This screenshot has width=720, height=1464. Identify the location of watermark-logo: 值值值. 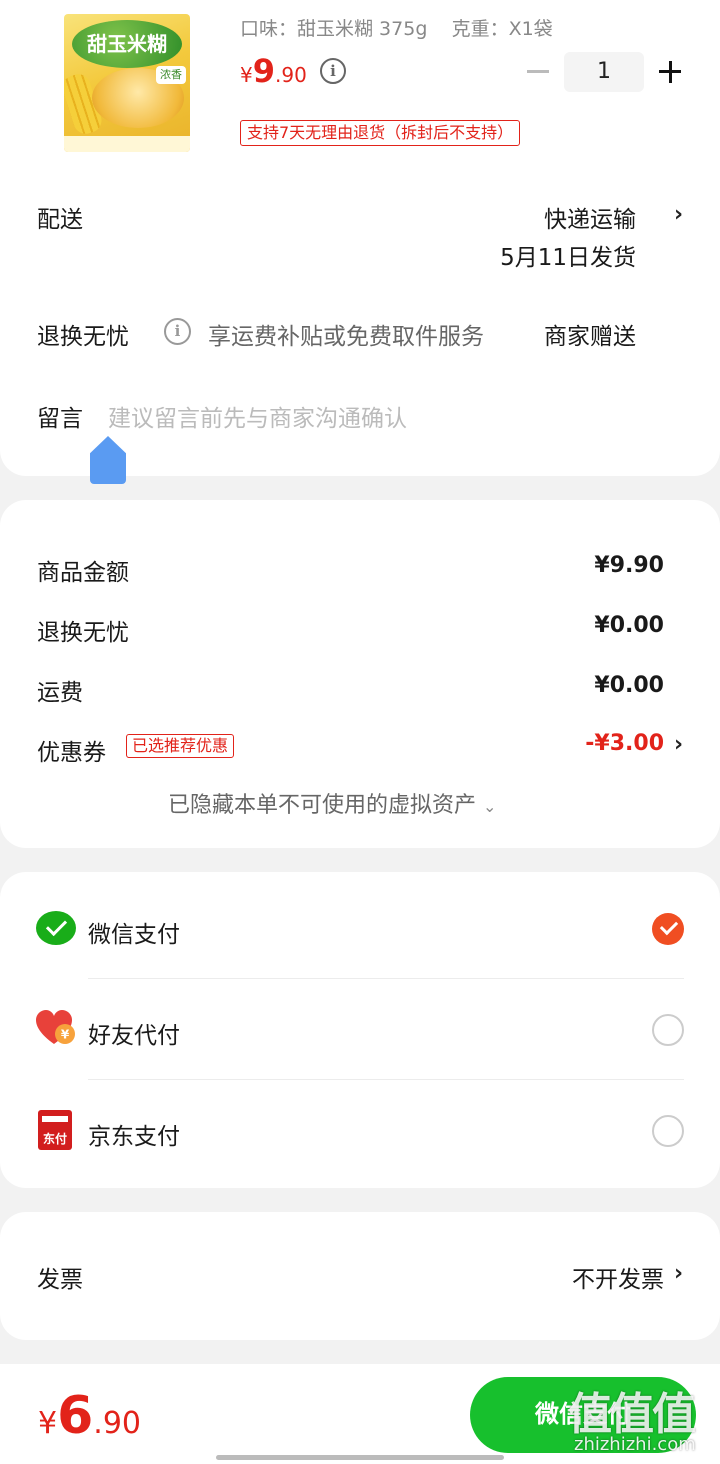
(632, 1414).